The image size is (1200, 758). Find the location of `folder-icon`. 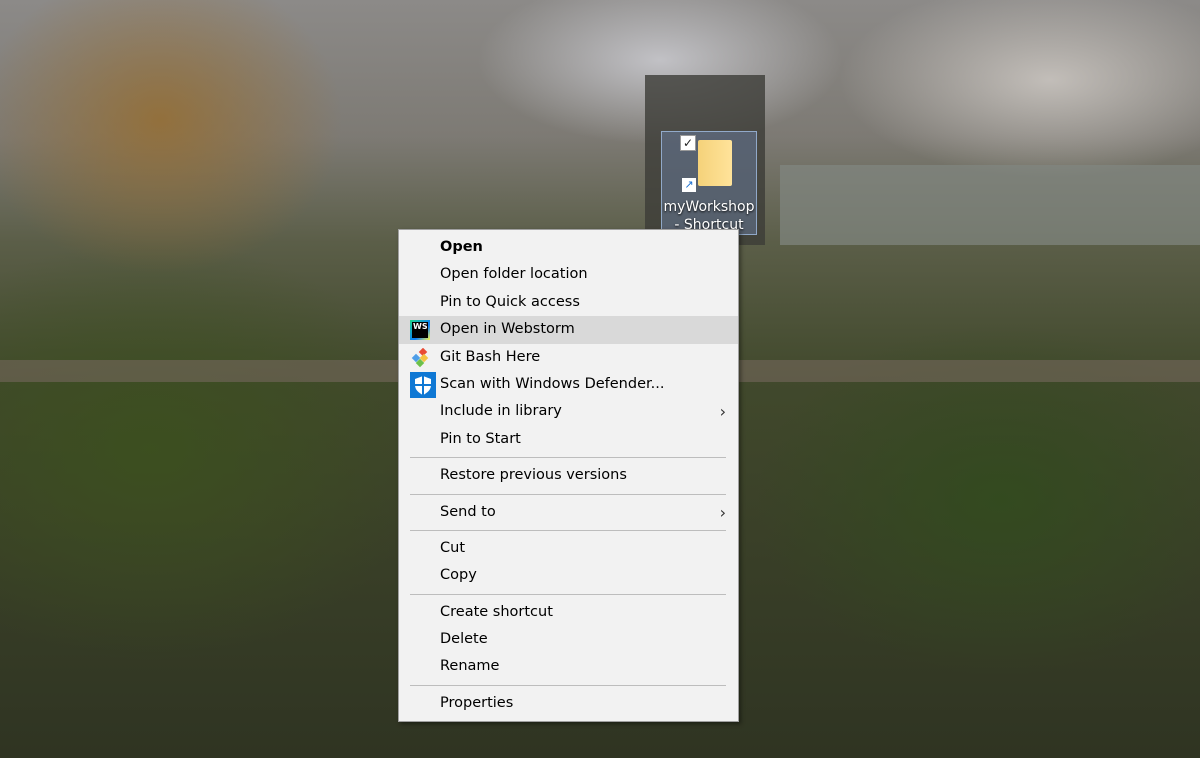

folder-icon is located at coordinates (715, 163).